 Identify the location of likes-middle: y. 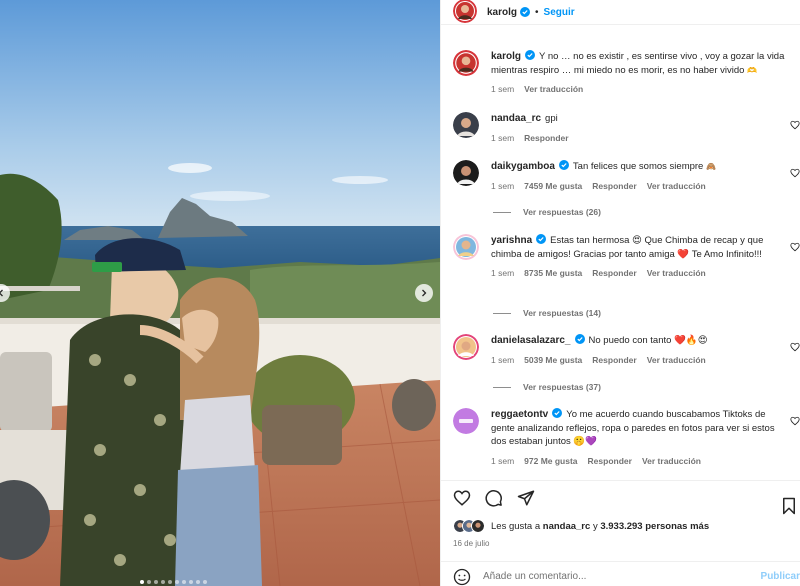
(595, 526).